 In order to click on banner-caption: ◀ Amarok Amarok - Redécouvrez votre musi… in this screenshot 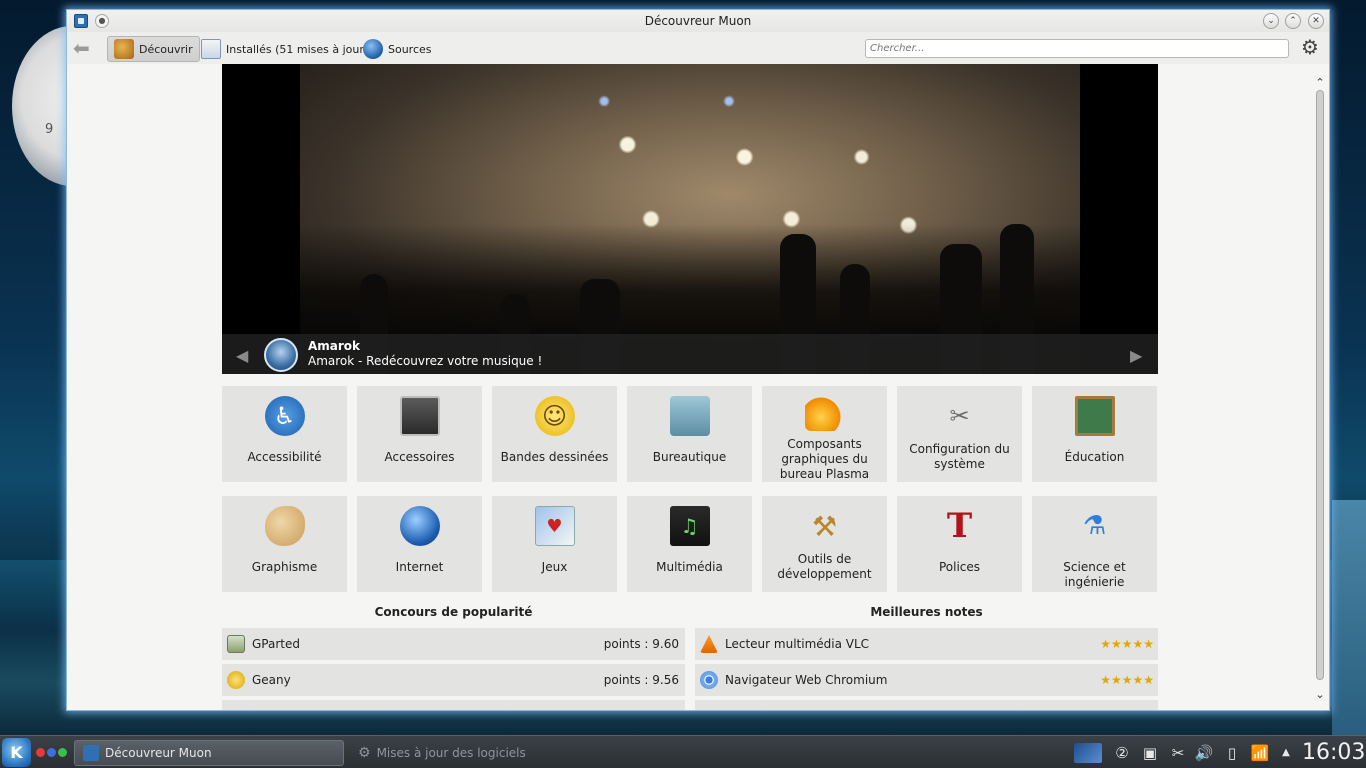, I will do `click(690, 354)`.